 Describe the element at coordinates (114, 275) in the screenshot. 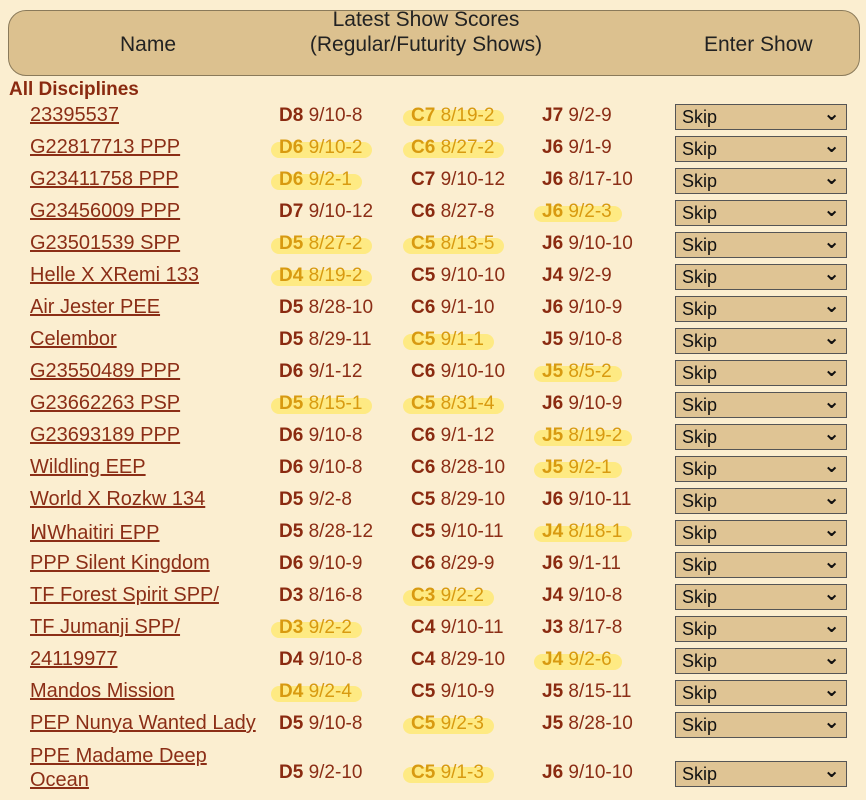

I see `horse-link: Helle X XRemi 133` at that location.